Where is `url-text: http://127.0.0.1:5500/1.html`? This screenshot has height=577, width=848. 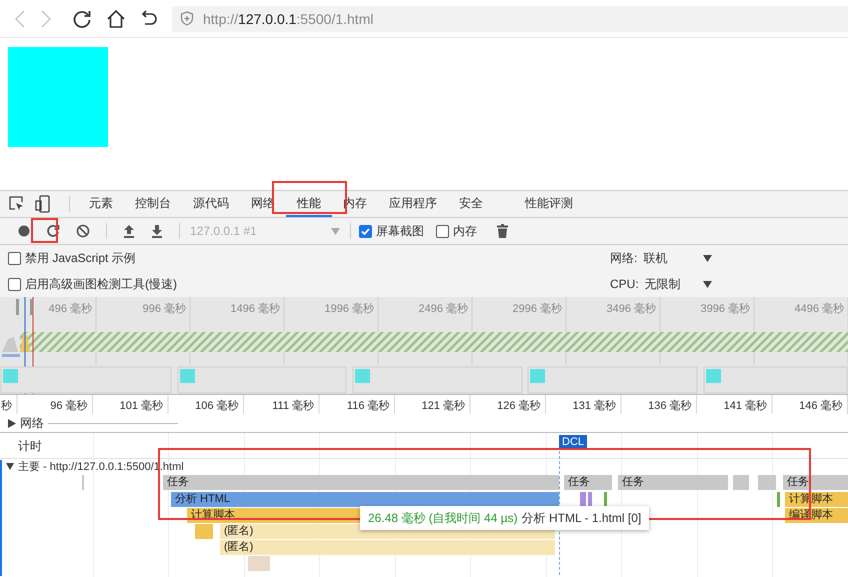 url-text: http://127.0.0.1:5500/1.html is located at coordinates (288, 18).